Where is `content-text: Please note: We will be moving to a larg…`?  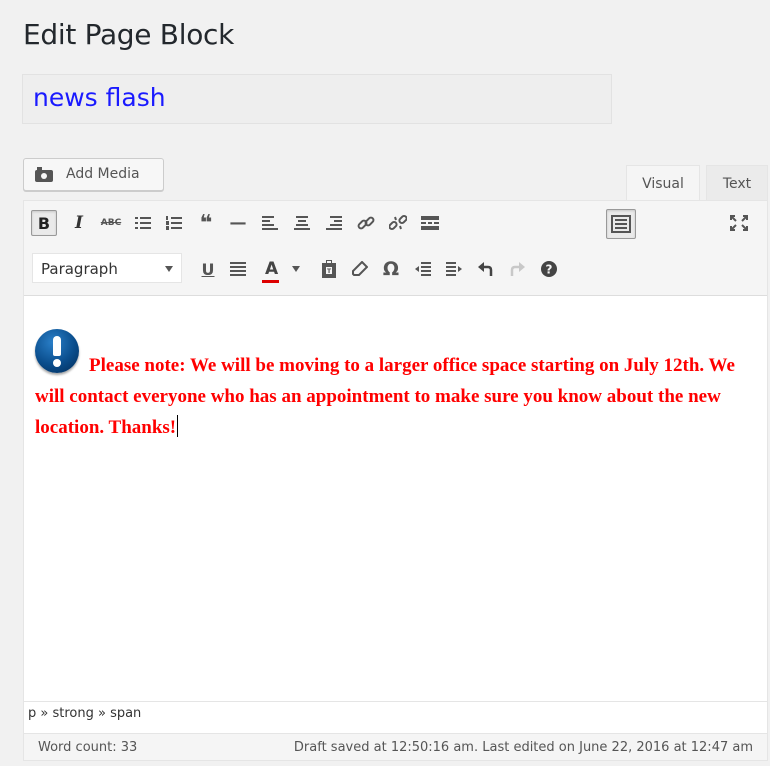 content-text: Please note: We will be moving to a larg… is located at coordinates (385, 396).